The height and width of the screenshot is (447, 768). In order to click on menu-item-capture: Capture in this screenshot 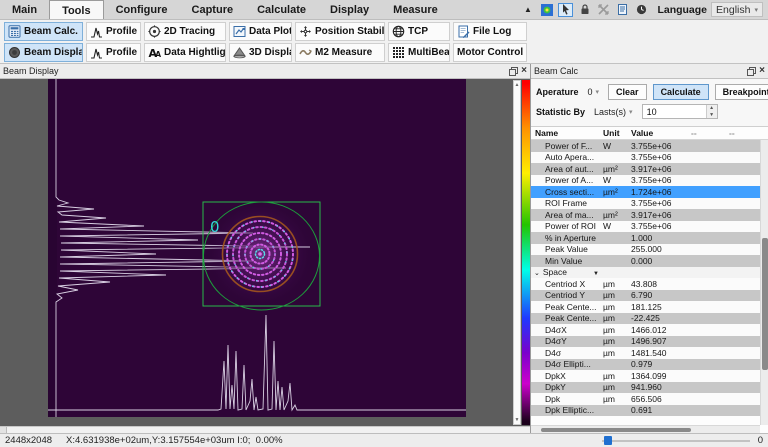, I will do `click(213, 9)`.